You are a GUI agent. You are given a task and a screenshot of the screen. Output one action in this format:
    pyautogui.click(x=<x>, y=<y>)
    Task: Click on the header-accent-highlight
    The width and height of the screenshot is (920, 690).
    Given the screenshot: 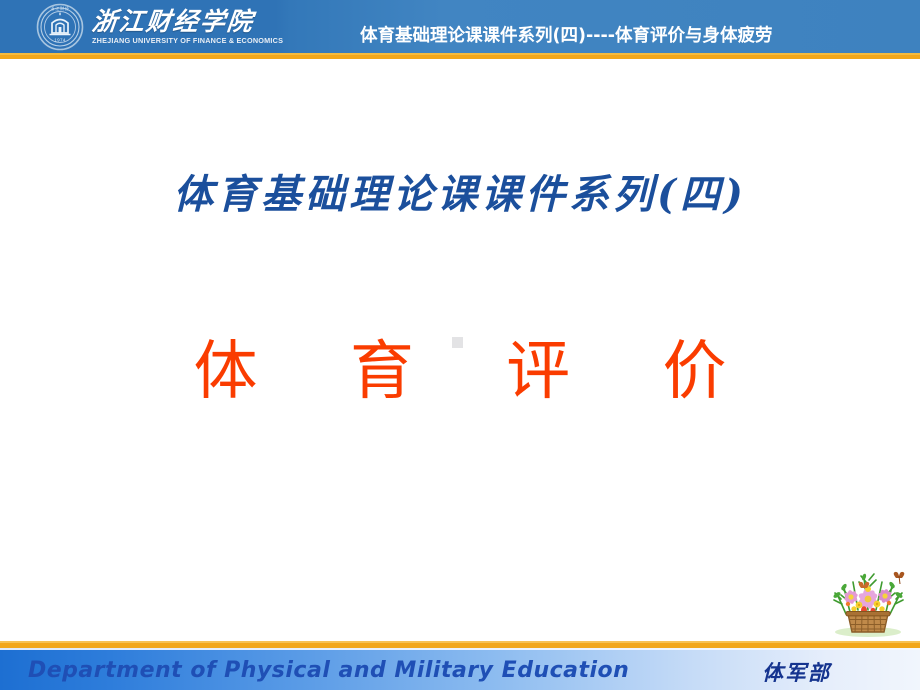 What is the action you would take?
    pyautogui.click(x=460, y=54)
    